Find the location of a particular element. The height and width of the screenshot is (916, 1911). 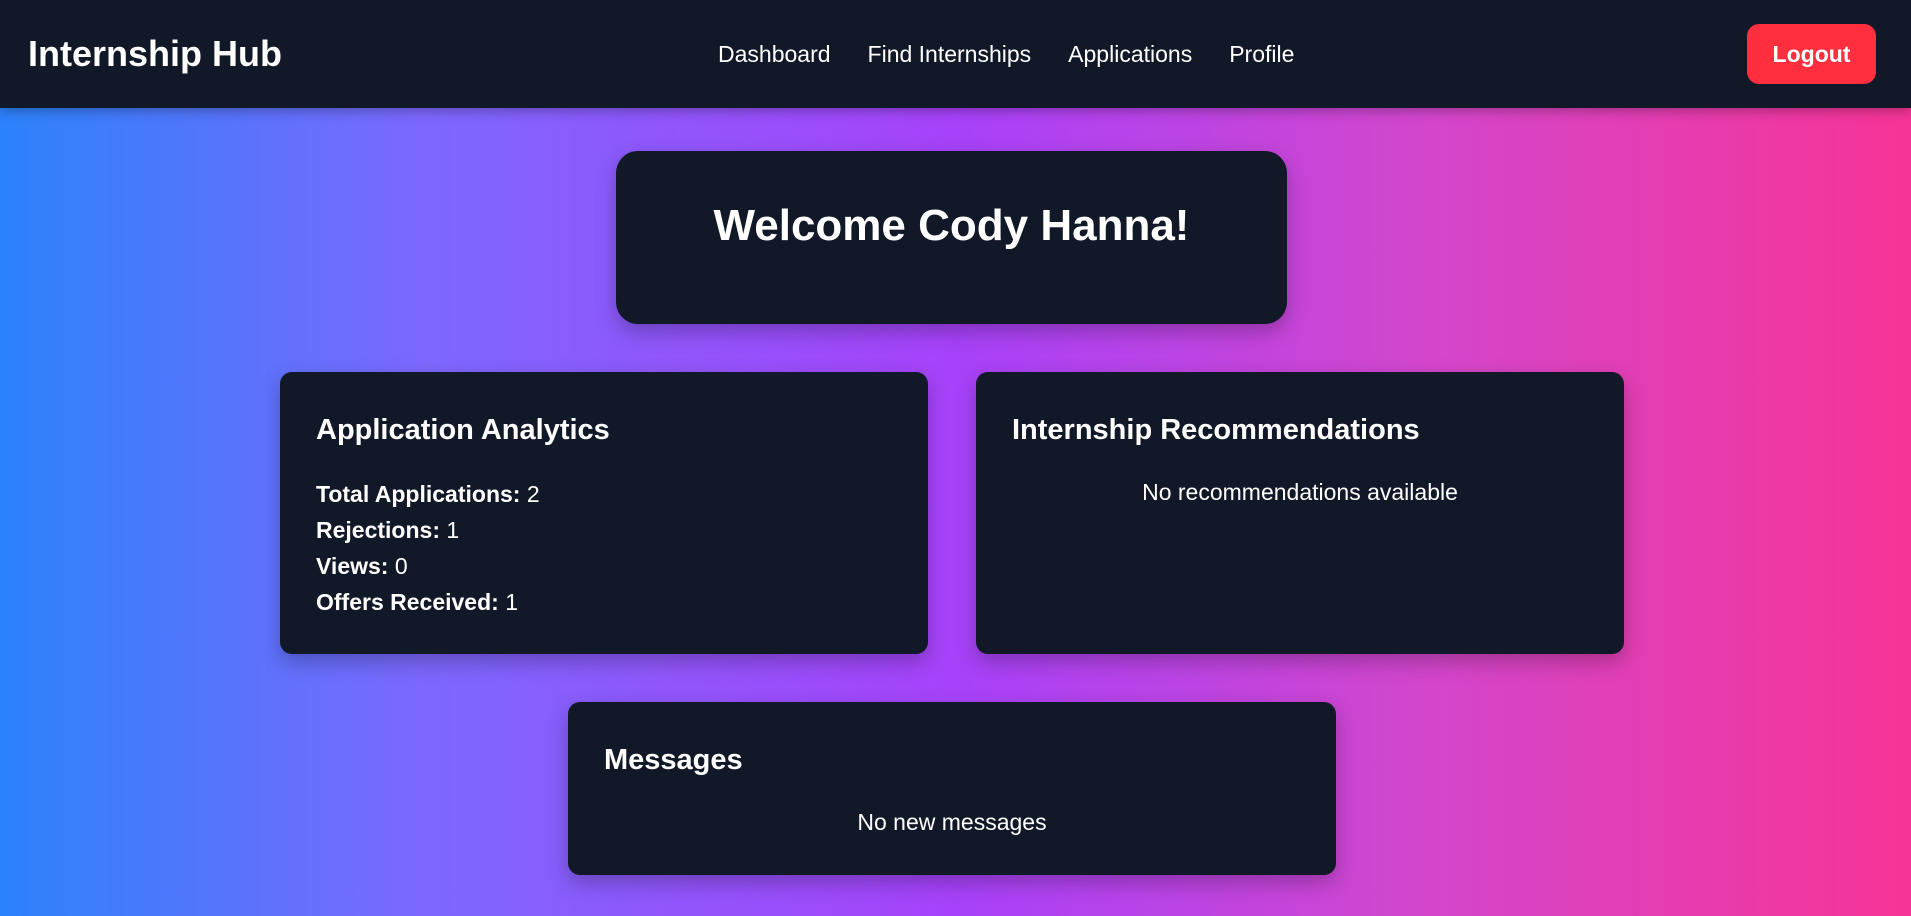

messages-card: Messages No new messages is located at coordinates (952, 788).